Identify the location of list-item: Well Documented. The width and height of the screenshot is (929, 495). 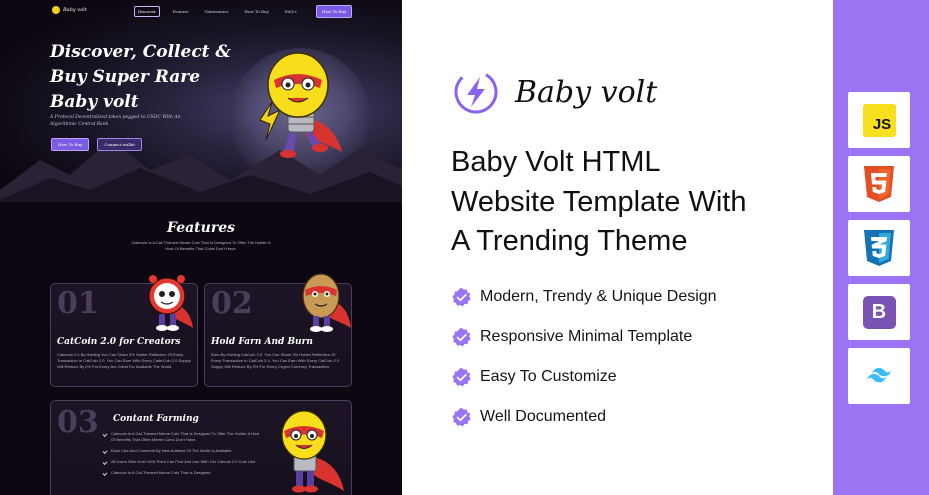
(584, 417).